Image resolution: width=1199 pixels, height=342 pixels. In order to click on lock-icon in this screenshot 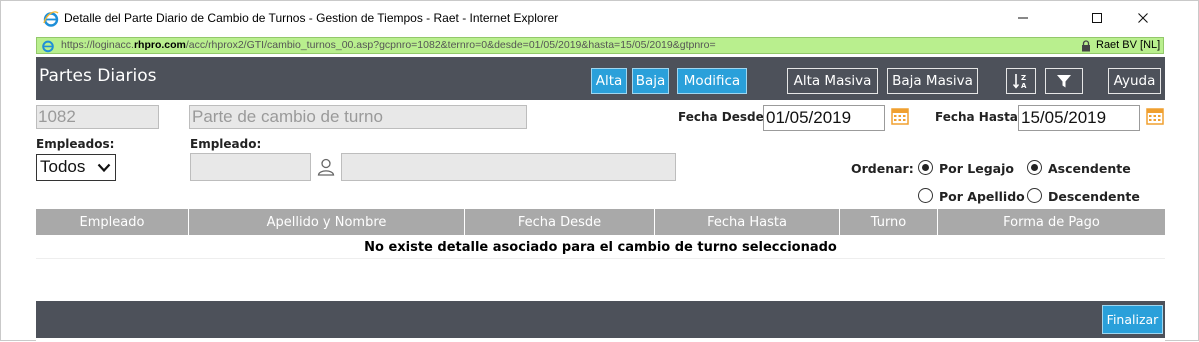, I will do `click(1086, 46)`.